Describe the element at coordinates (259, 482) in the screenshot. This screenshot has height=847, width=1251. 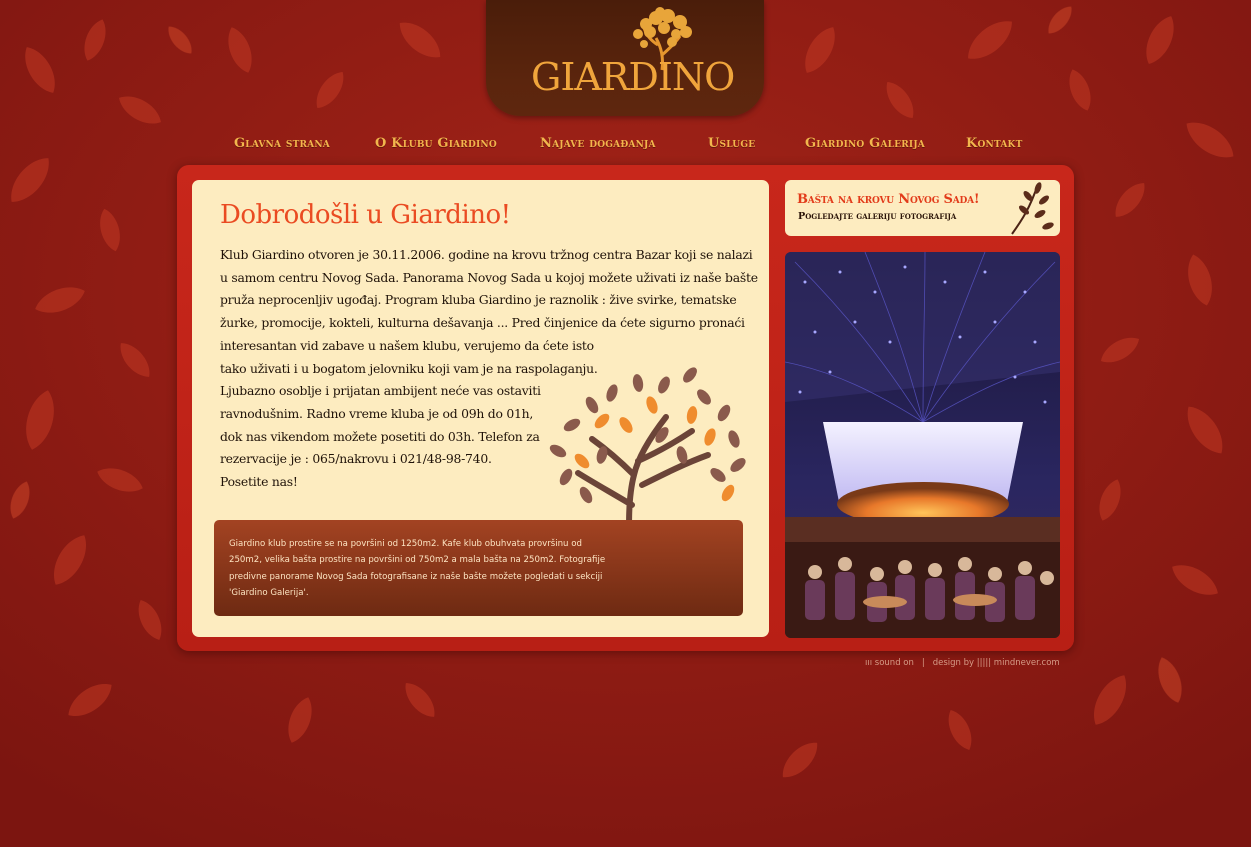
I see `paragraph-line: Posetite nas!` at that location.